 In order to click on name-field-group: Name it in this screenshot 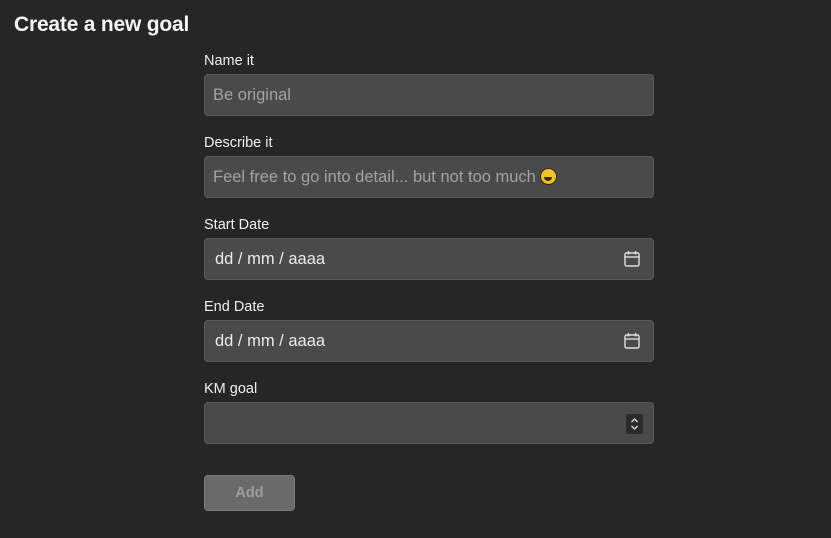, I will do `click(429, 84)`.